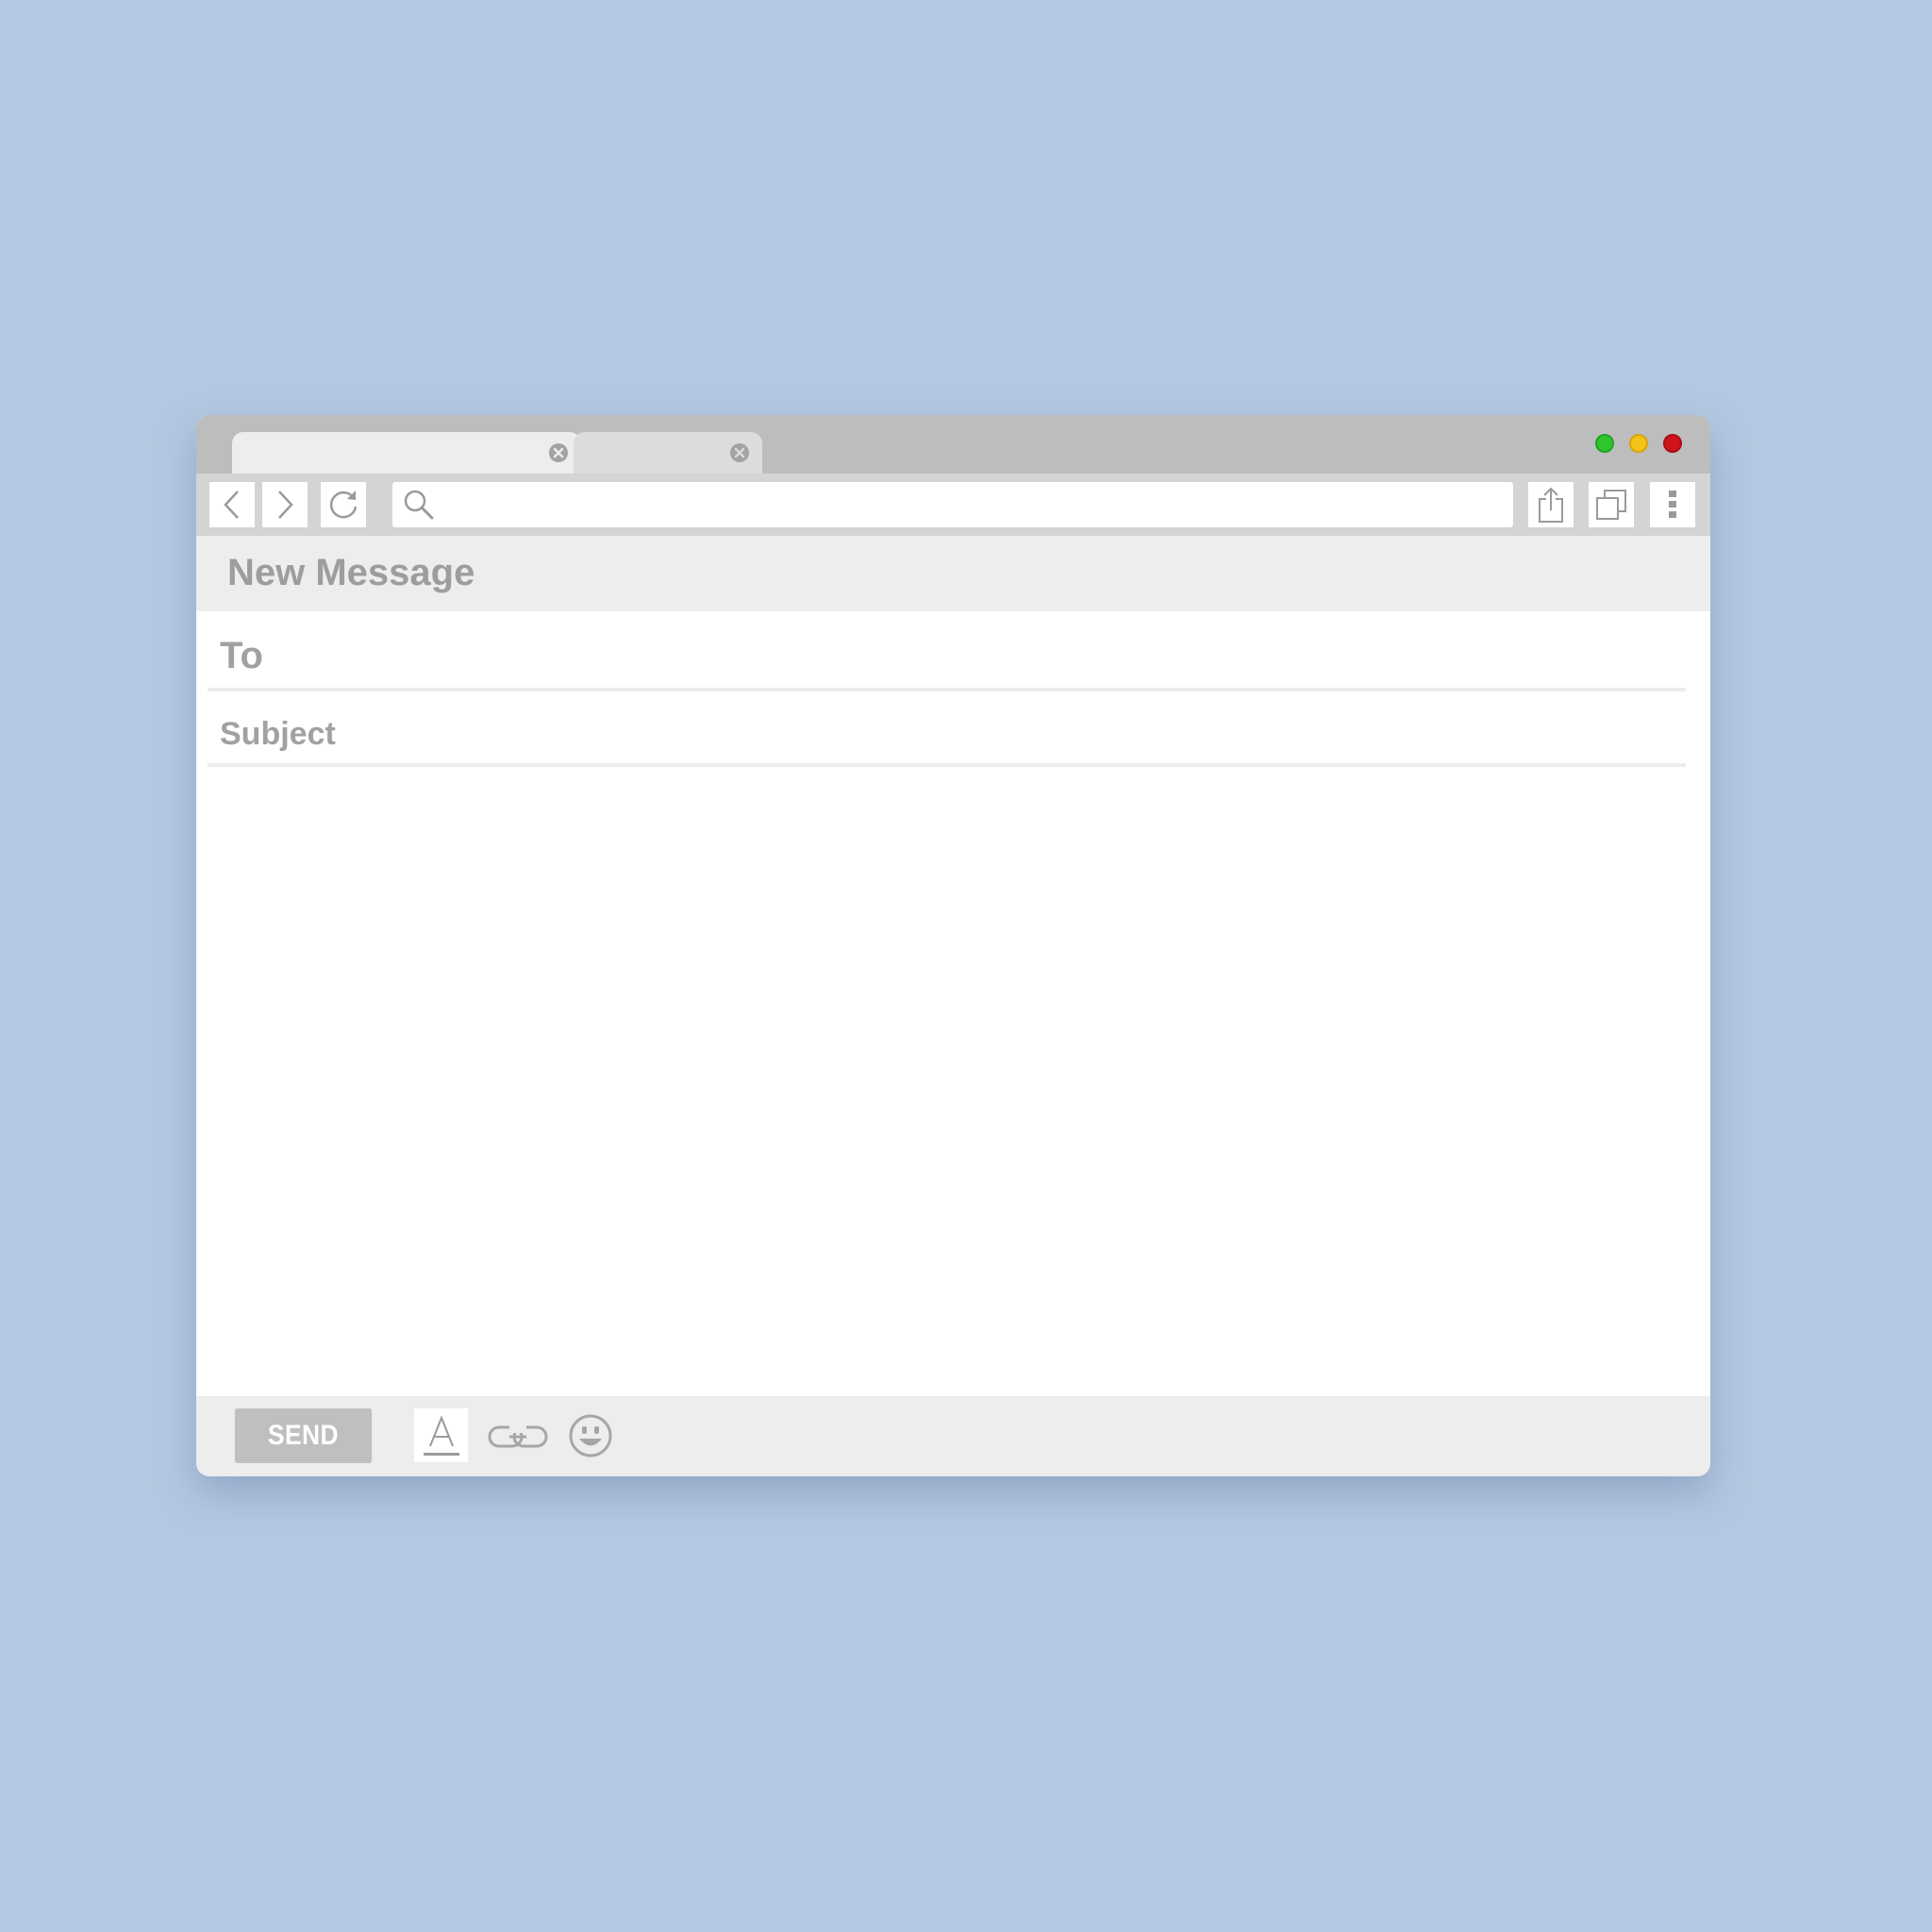 The image size is (1932, 1932). Describe the element at coordinates (953, 1436) in the screenshot. I see `compose-footer: SEND` at that location.